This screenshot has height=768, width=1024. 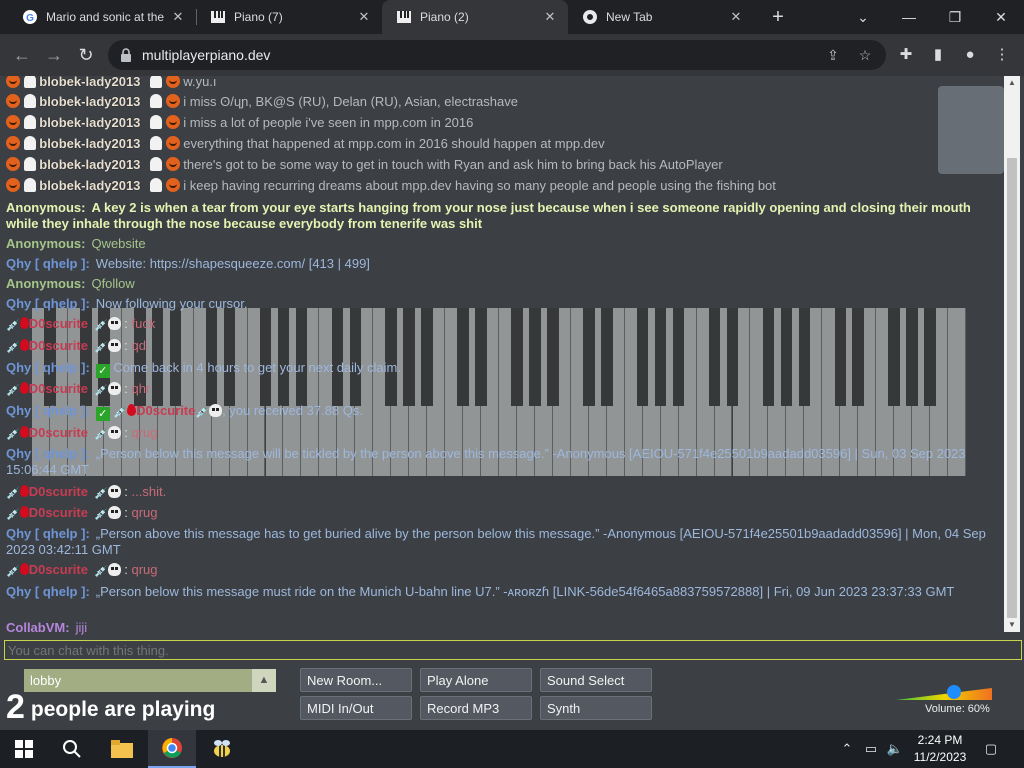 I want to click on chevron-up-icon: ▲, so click(x=264, y=680).